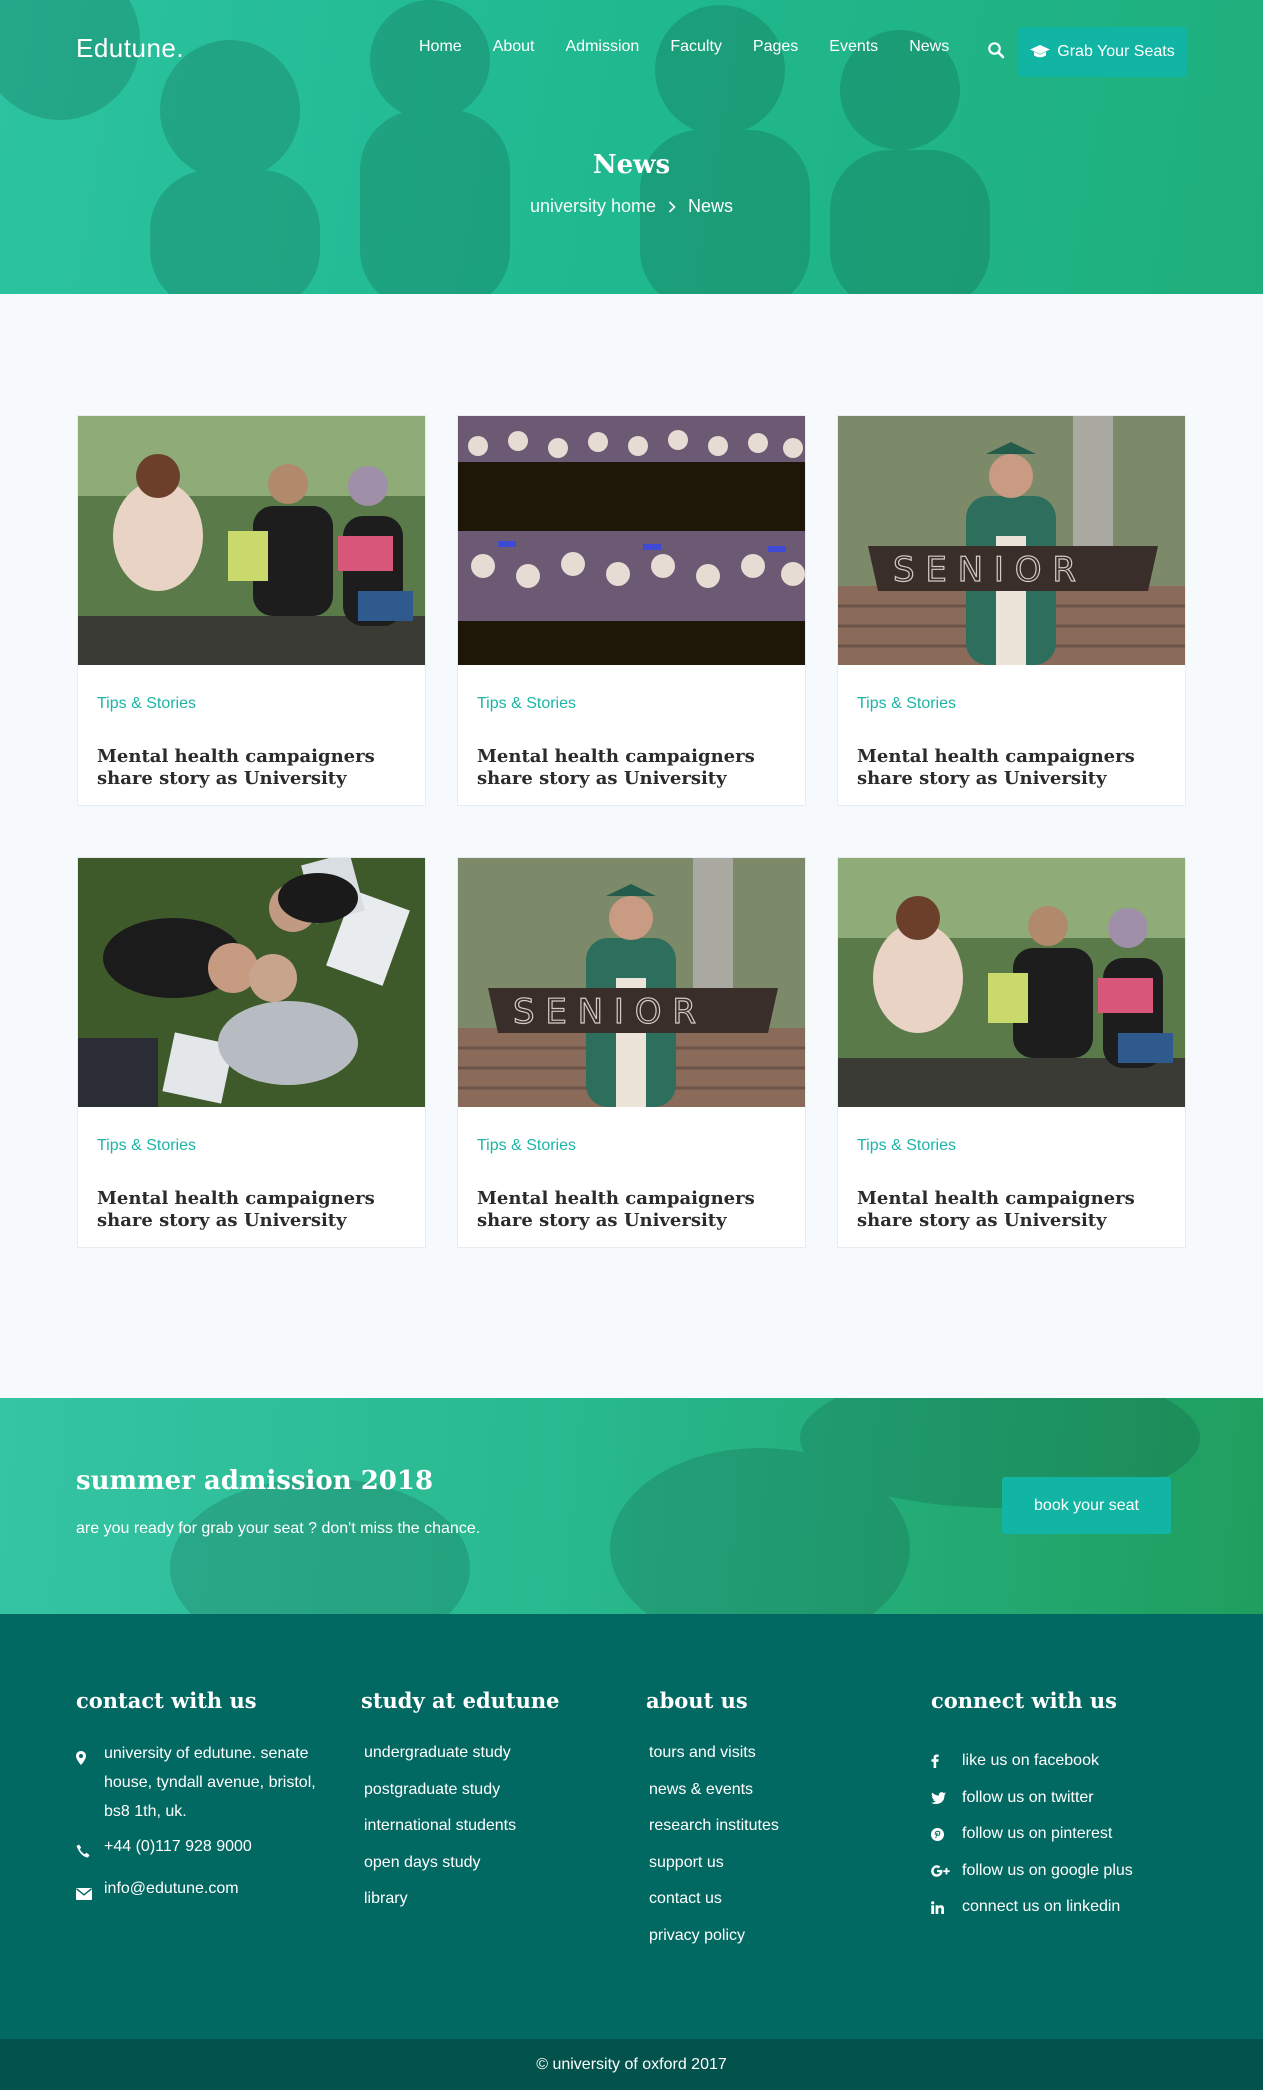 The image size is (1263, 2090). Describe the element at coordinates (255, 1481) in the screenshot. I see `admission-title: summer admission 2018` at that location.